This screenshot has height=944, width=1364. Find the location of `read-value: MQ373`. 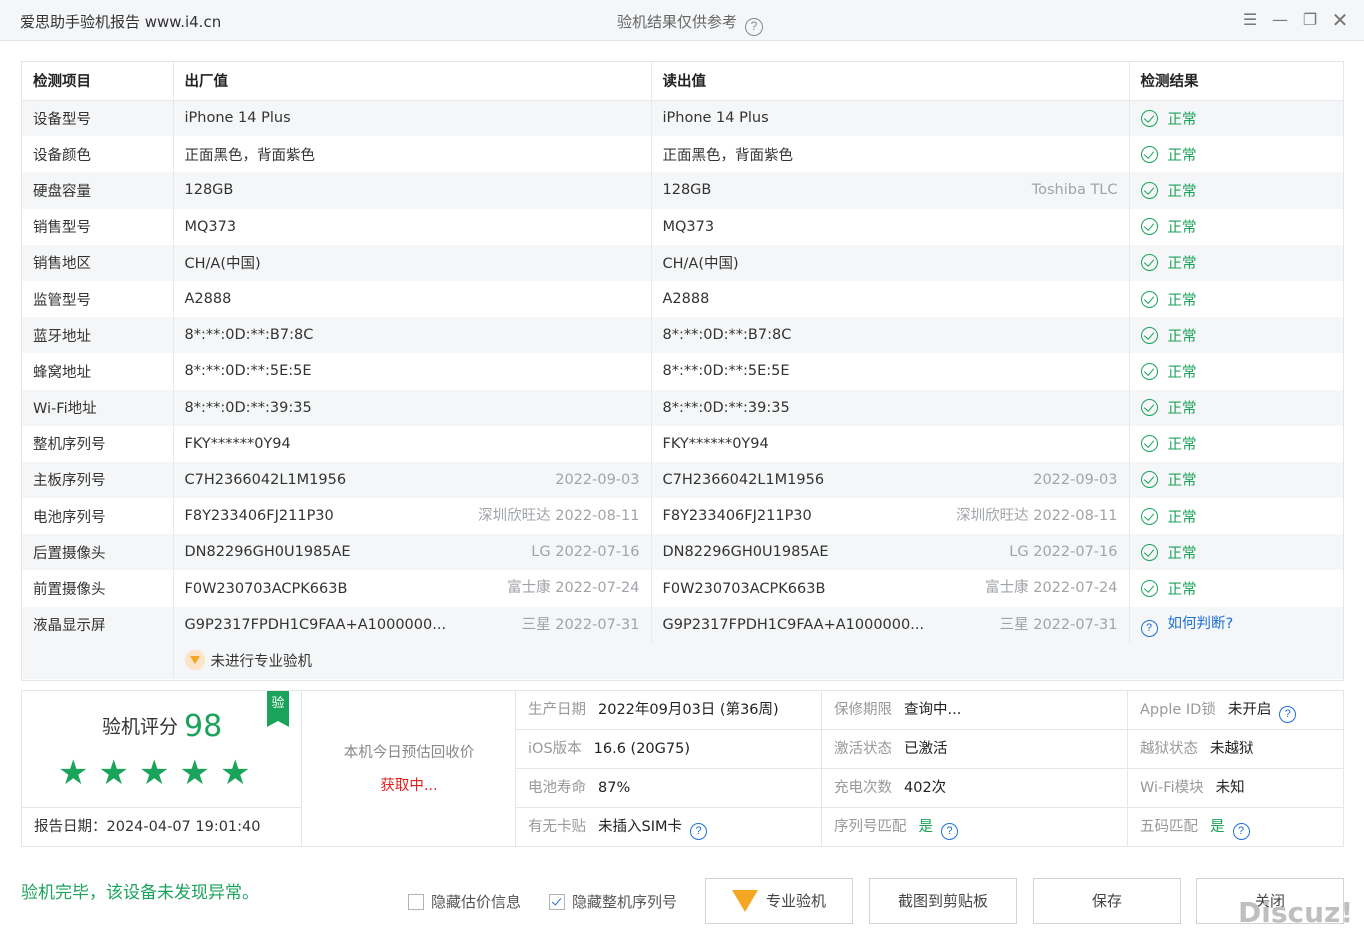

read-value: MQ373 is located at coordinates (688, 226).